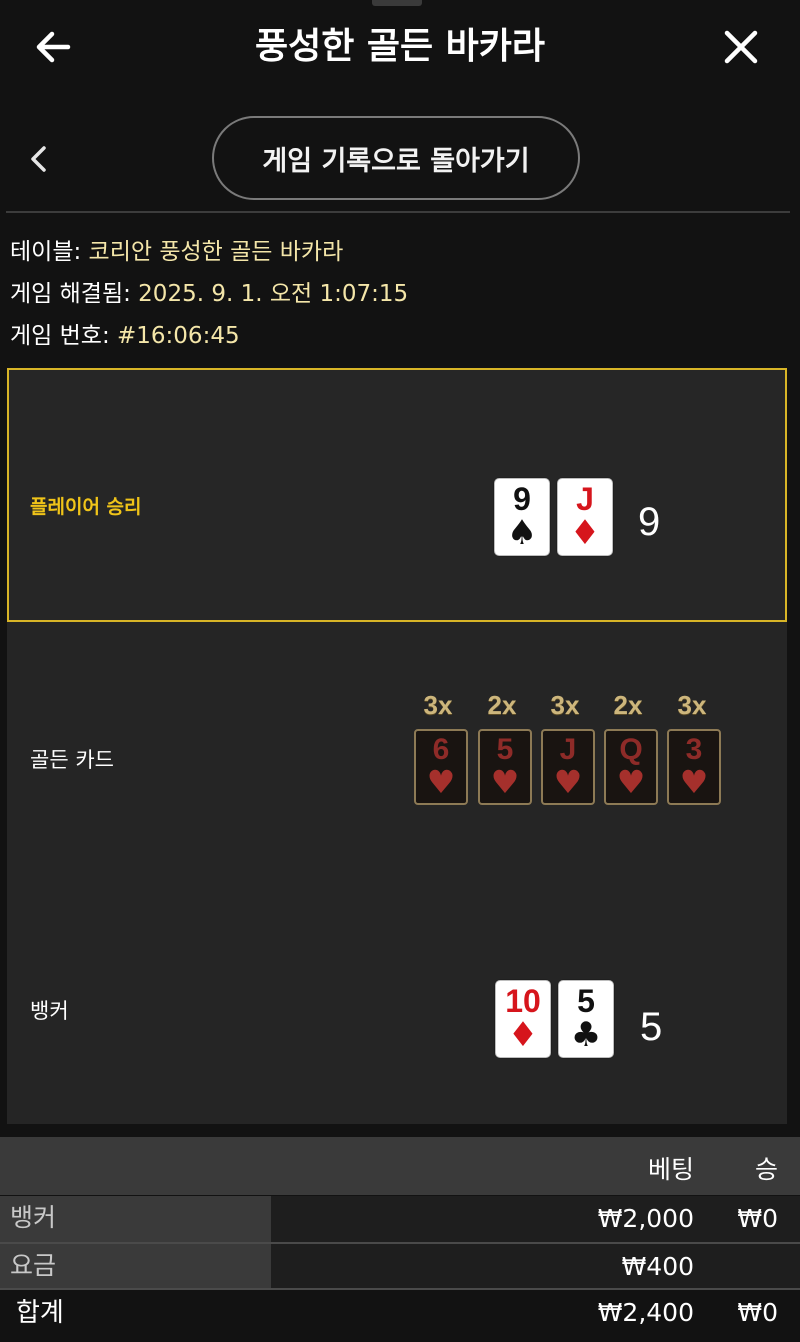 Image resolution: width=800 pixels, height=1342 pixels. What do you see at coordinates (39, 159) in the screenshot?
I see `chevron-left-icon` at bounding box center [39, 159].